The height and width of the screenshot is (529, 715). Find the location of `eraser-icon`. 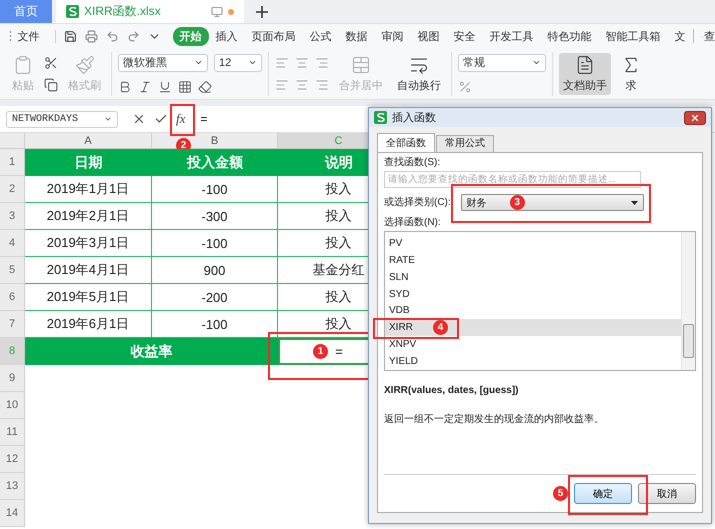

eraser-icon is located at coordinates (205, 87).